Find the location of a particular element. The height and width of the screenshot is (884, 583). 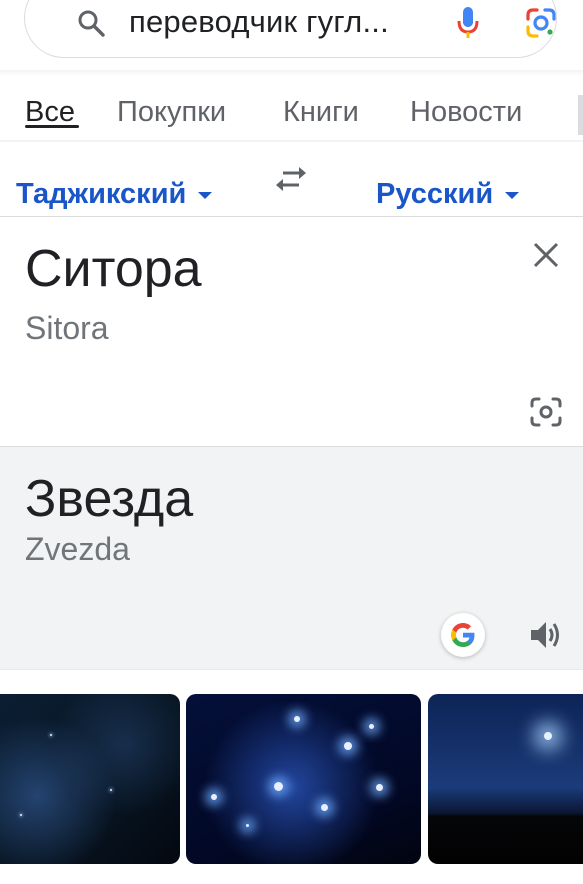

camera-icon is located at coordinates (546, 412).